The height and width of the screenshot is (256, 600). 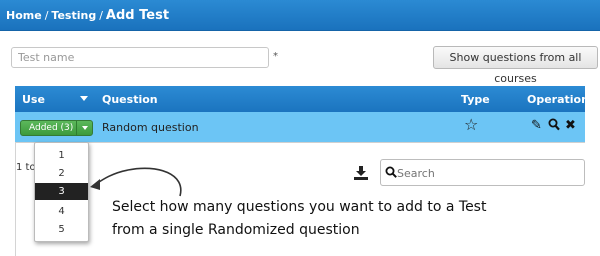 I want to click on breadcrumb-testing: Testing, so click(x=73, y=15).